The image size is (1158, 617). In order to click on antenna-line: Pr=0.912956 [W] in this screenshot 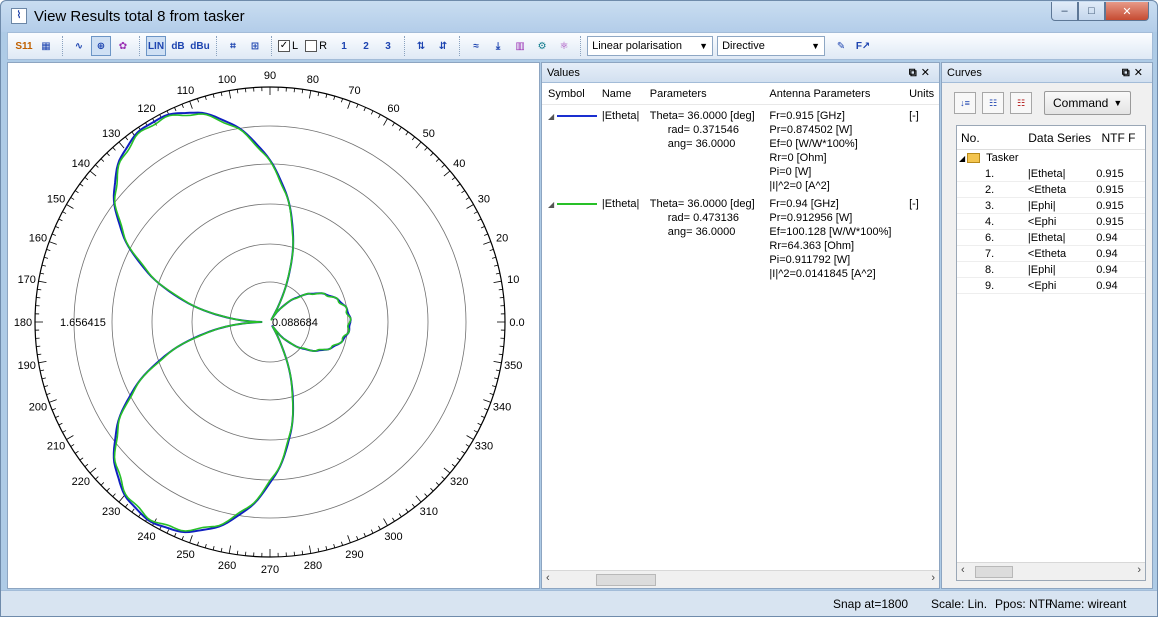, I will do `click(811, 218)`.